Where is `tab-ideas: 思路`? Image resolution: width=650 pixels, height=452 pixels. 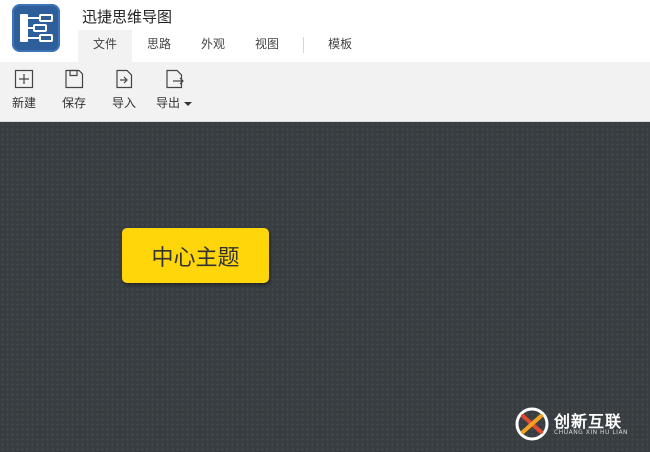
tab-ideas: 思路 is located at coordinates (159, 46).